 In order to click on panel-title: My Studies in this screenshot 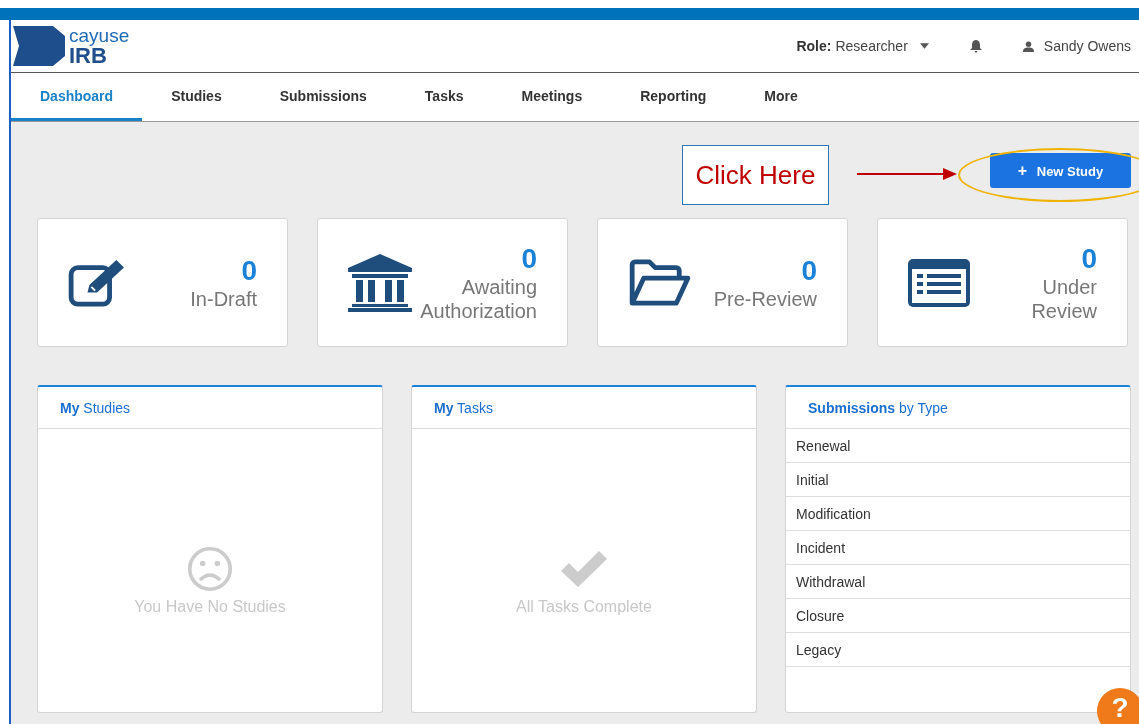, I will do `click(210, 408)`.